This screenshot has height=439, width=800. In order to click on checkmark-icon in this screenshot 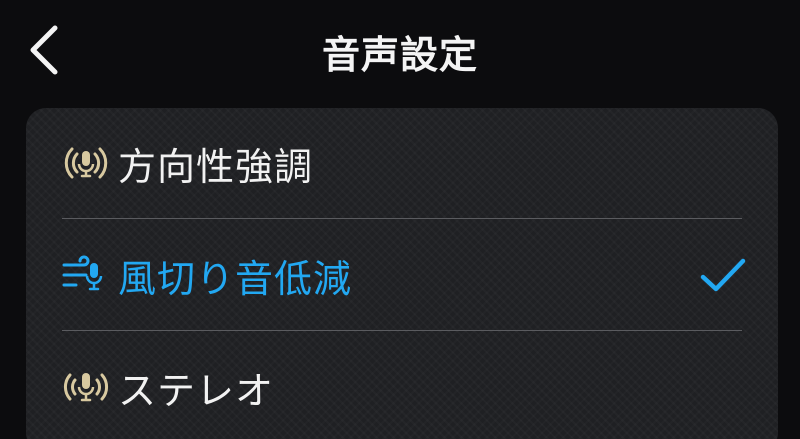, I will do `click(723, 275)`.